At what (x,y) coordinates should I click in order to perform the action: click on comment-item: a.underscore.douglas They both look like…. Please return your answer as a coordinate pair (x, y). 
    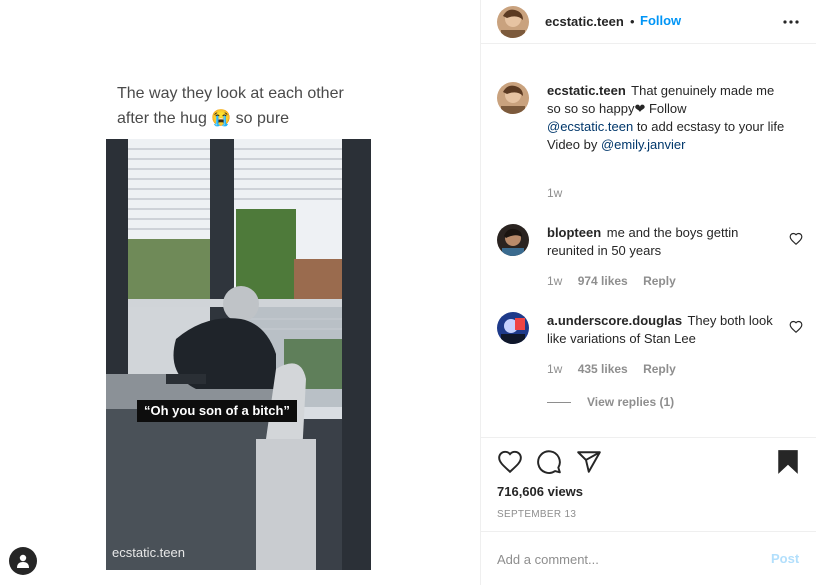
    Looking at the image, I should click on (650, 347).